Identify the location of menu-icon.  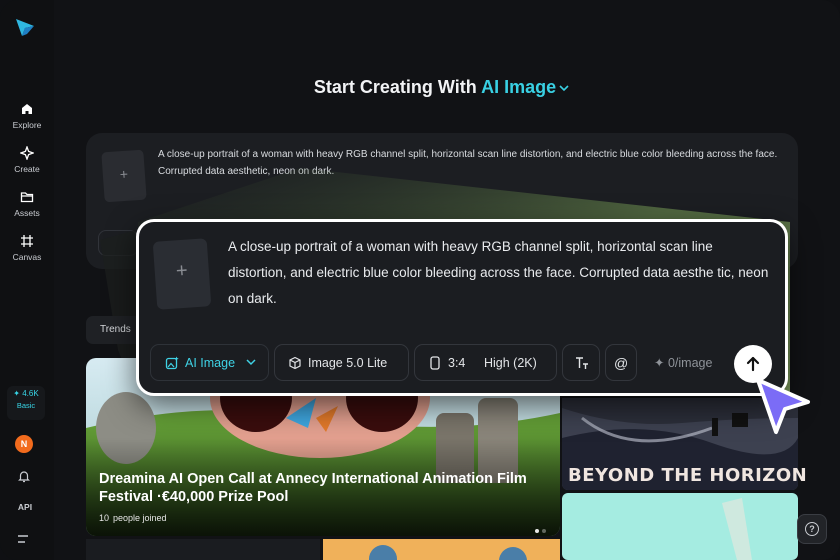
(24, 539).